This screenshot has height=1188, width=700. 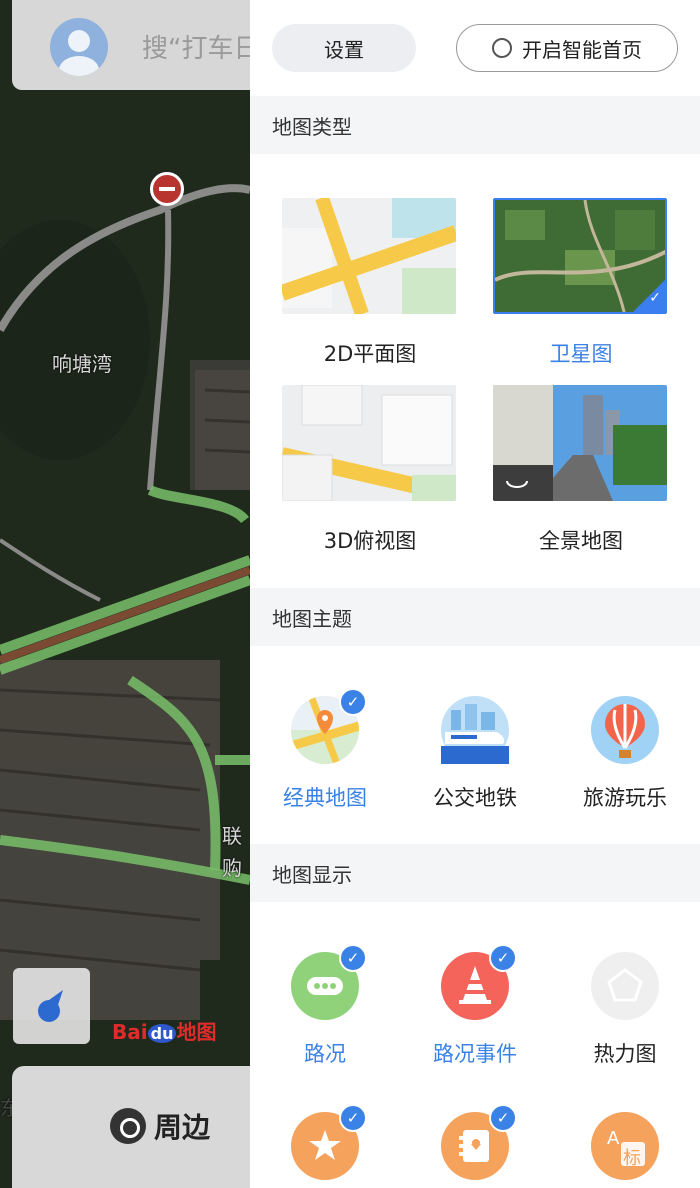 What do you see at coordinates (196, 1032) in the screenshot?
I see `logo-suffix: 地图` at bounding box center [196, 1032].